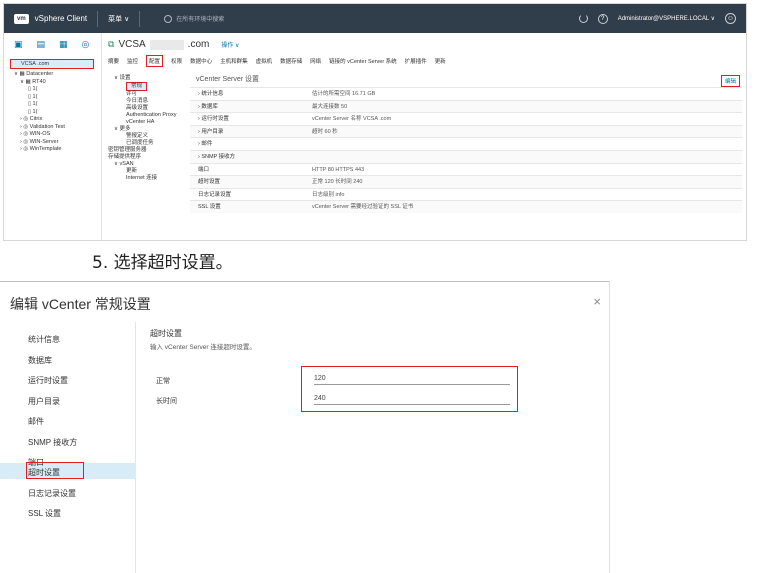  I want to click on setting-name: 日志记录设置, so click(215, 194).